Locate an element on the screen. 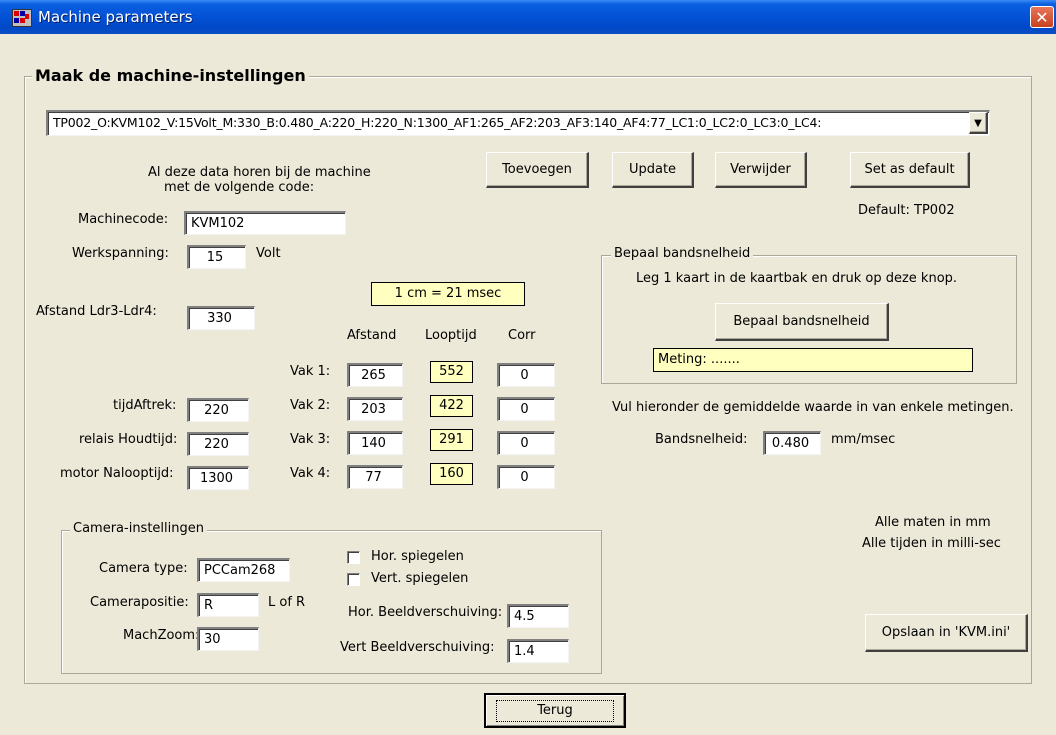  machinecode-label: Machinecode: is located at coordinates (123, 219).